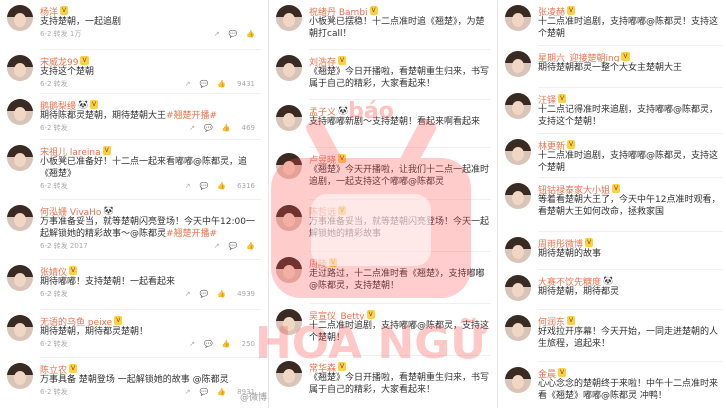 The image size is (726, 408). What do you see at coordinates (70, 212) in the screenshot?
I see `commenter-name: 何泓姗 VivaHo` at bounding box center [70, 212].